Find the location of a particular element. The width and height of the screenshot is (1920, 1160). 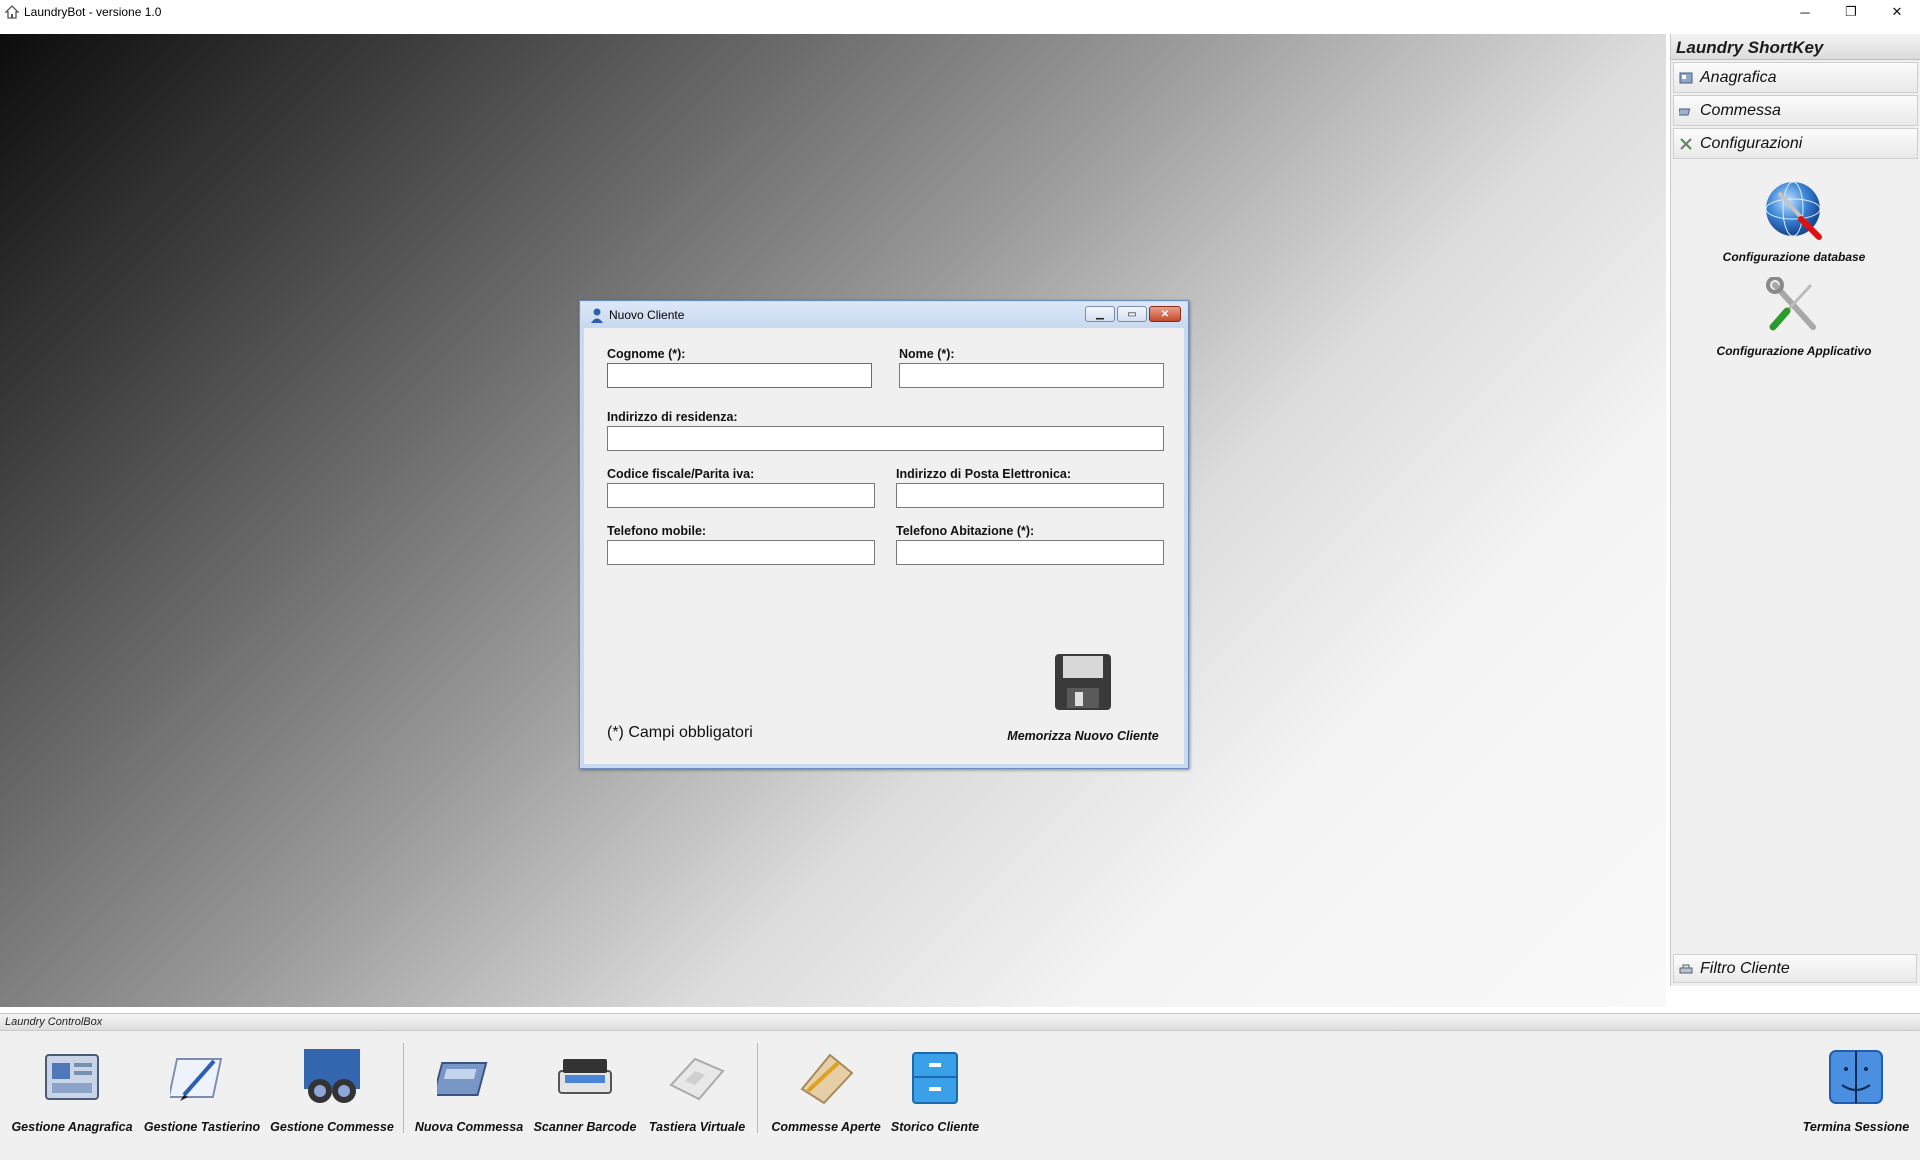

tastiera-virtuale-button: Tastiera Virtuale is located at coordinates (697, 1089).